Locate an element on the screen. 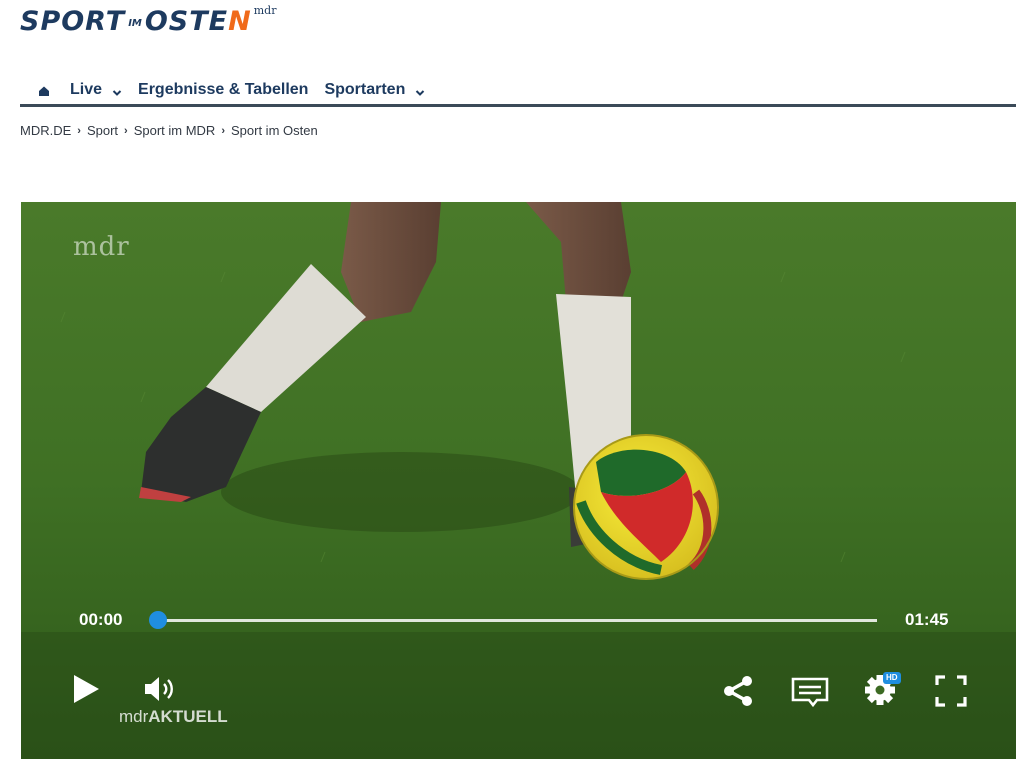  volume-icon is located at coordinates (159, 689).